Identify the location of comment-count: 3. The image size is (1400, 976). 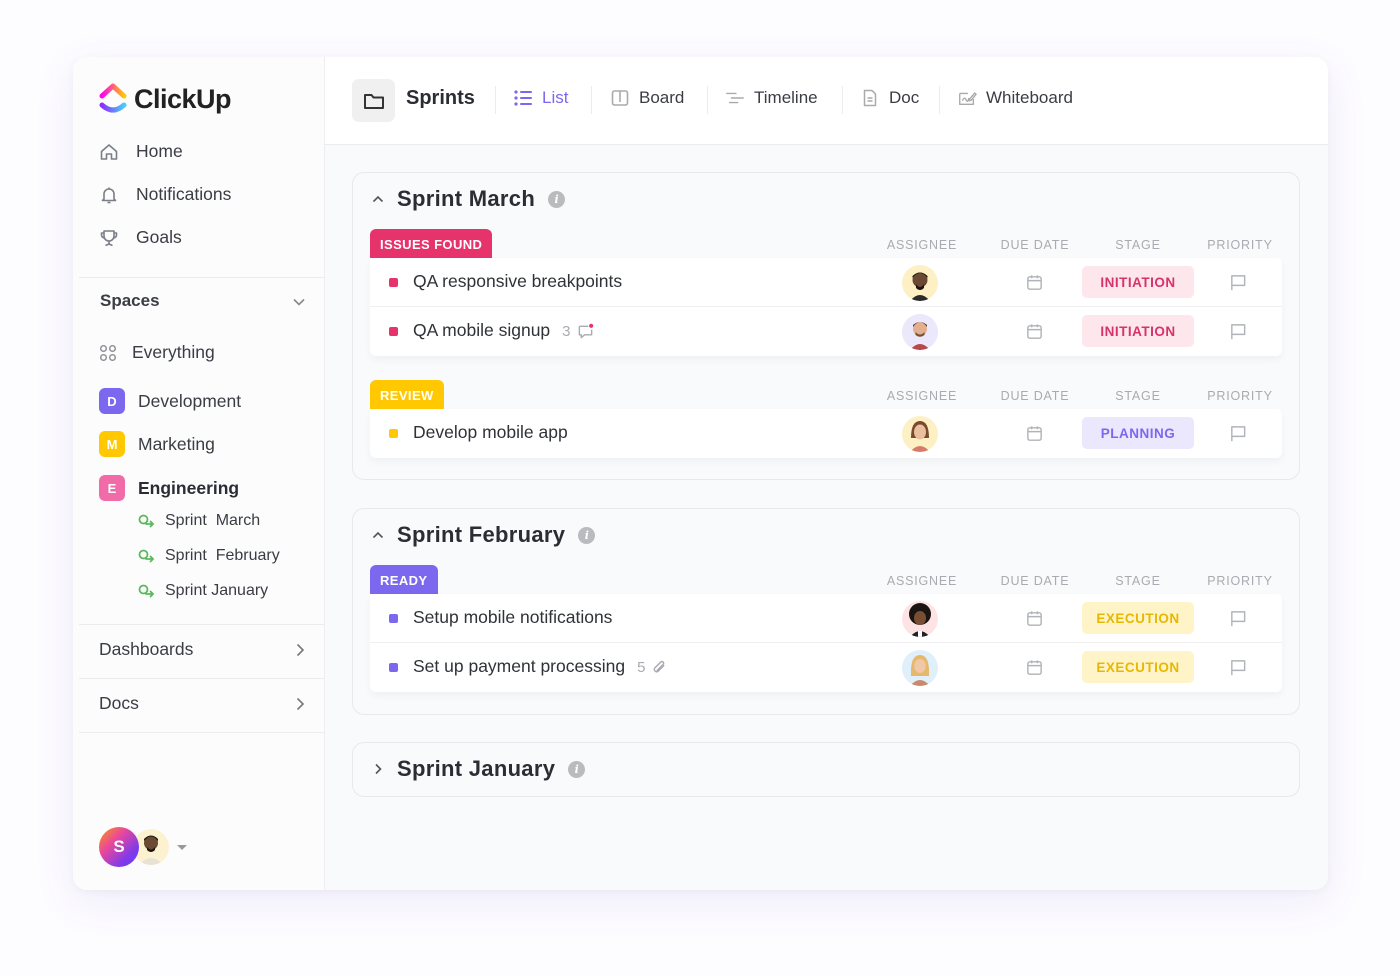
(577, 331).